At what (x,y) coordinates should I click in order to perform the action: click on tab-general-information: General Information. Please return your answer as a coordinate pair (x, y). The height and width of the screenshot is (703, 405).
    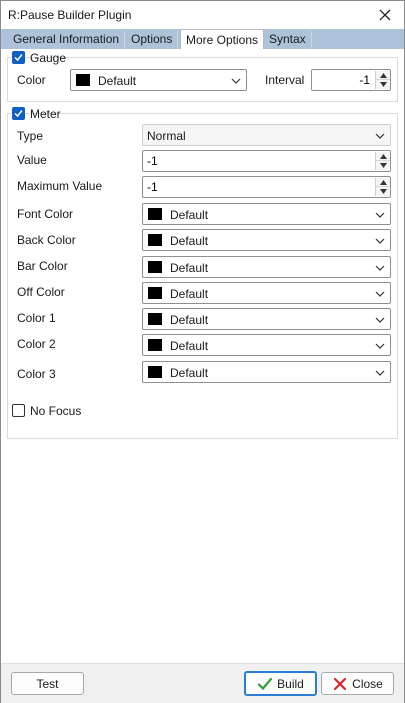
    Looking at the image, I should click on (67, 40).